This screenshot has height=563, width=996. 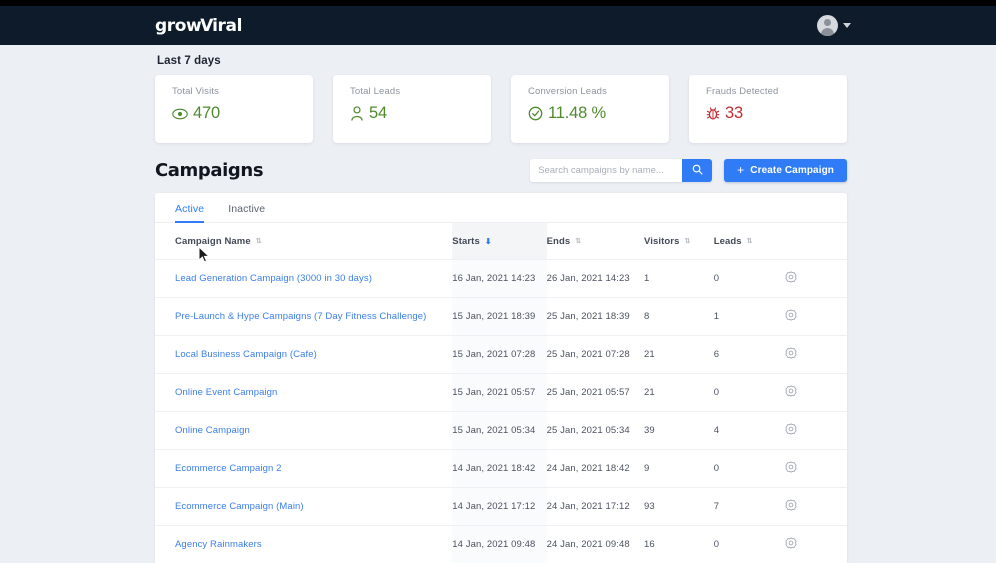 I want to click on cell-starts: 15 Jan, 2021 05:34, so click(x=499, y=430).